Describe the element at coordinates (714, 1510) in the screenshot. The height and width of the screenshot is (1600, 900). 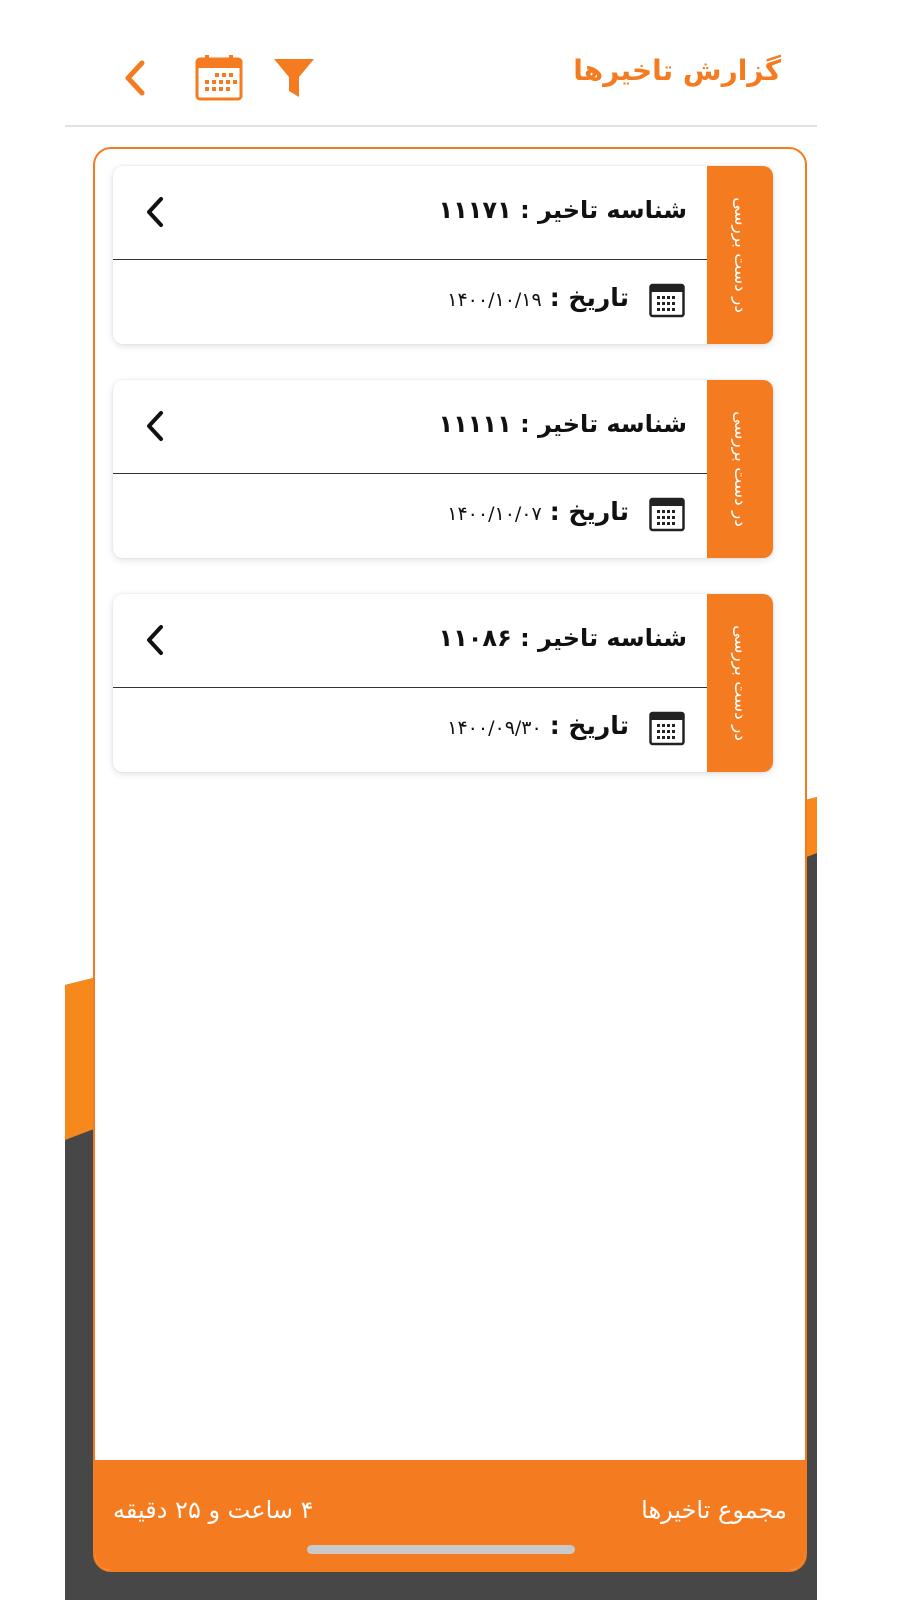
I see `total-delays-label: مجموع تاخیرها` at that location.